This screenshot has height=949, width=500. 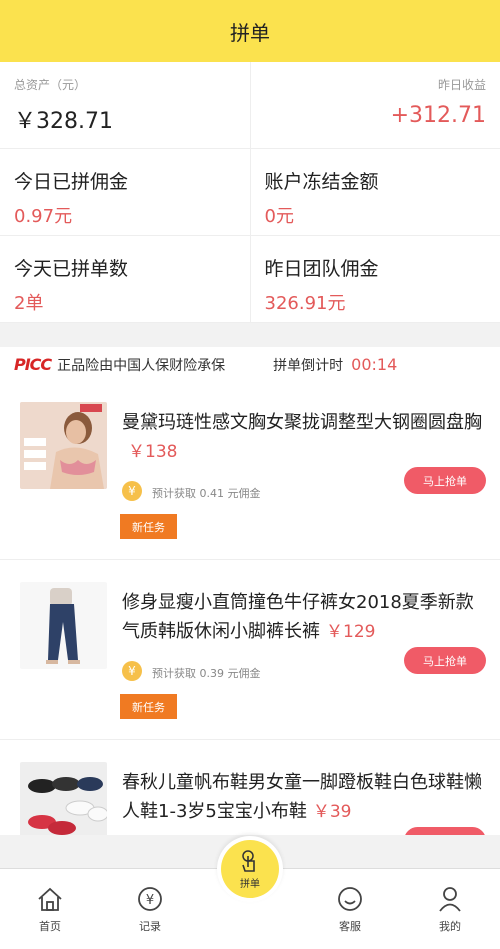 I want to click on today-commission-cell: 今日已拼佣金 0.97元, so click(x=125, y=192).